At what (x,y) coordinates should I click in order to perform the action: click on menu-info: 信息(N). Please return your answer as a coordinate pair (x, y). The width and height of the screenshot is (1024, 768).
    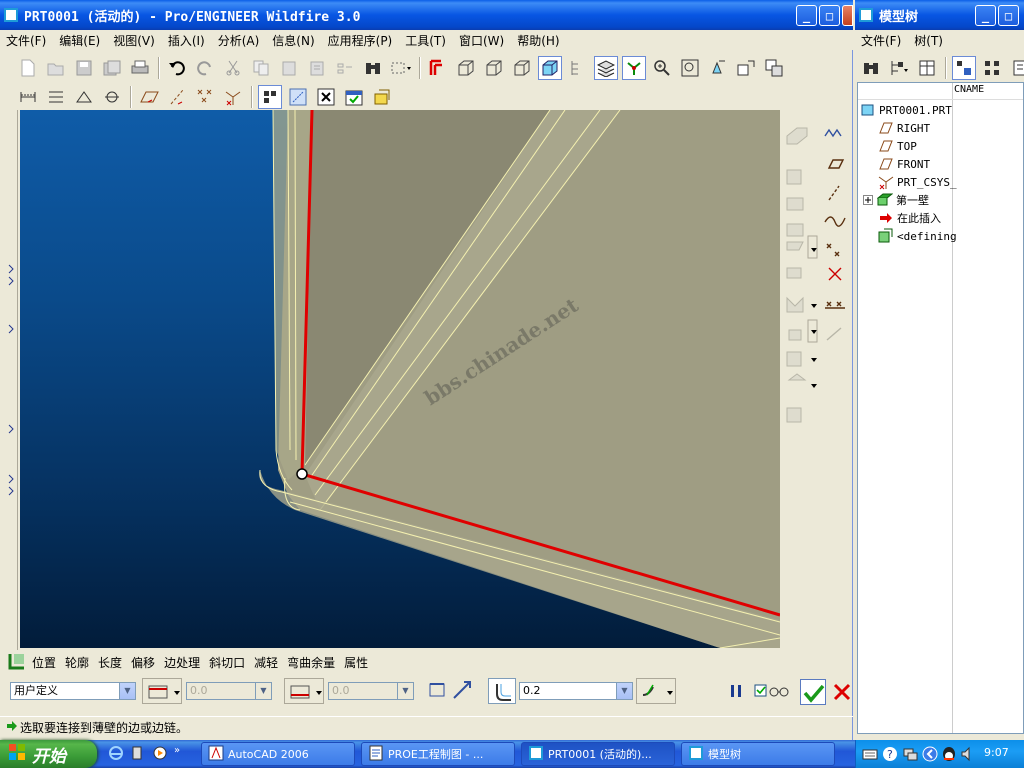
    Looking at the image, I should click on (293, 40).